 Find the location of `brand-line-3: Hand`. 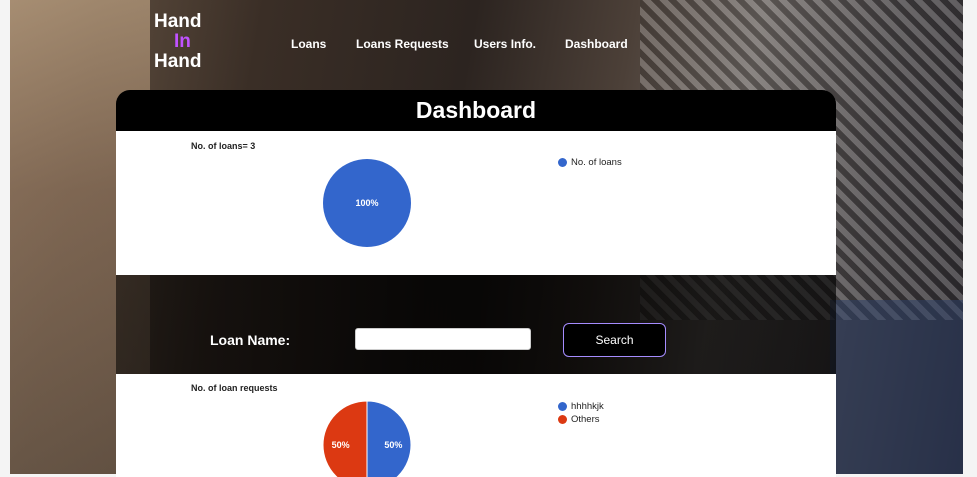

brand-line-3: Hand is located at coordinates (178, 61).